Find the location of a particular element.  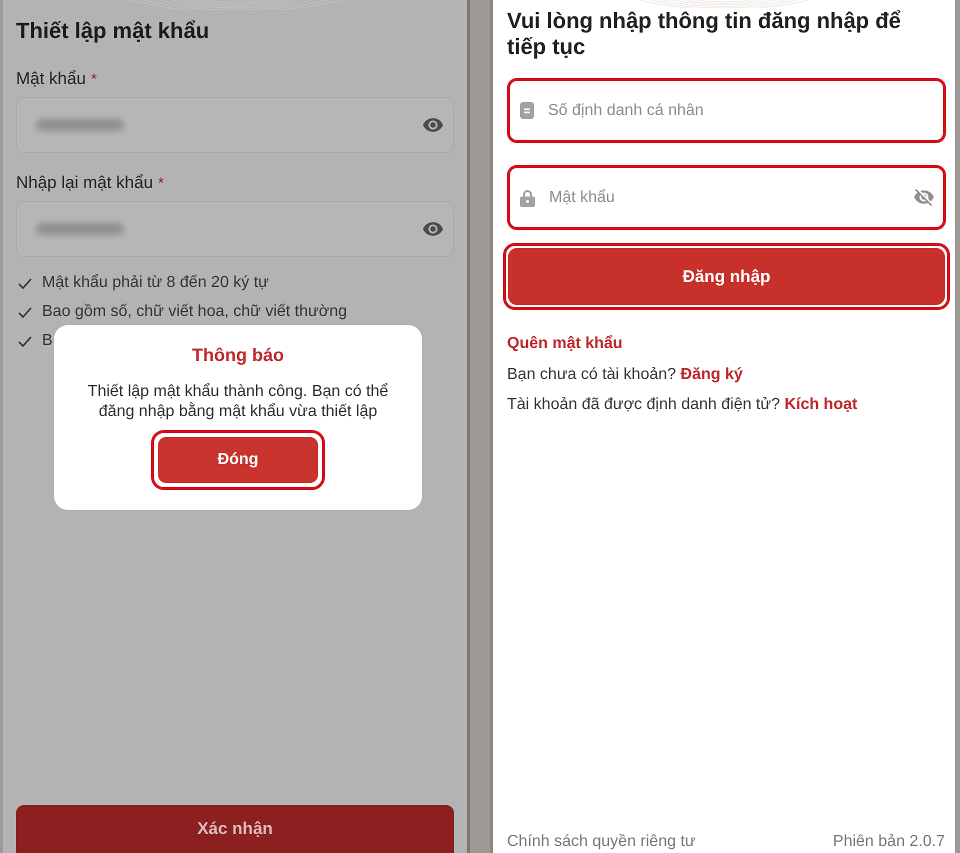

login-button: Đăng nhập is located at coordinates (726, 276).